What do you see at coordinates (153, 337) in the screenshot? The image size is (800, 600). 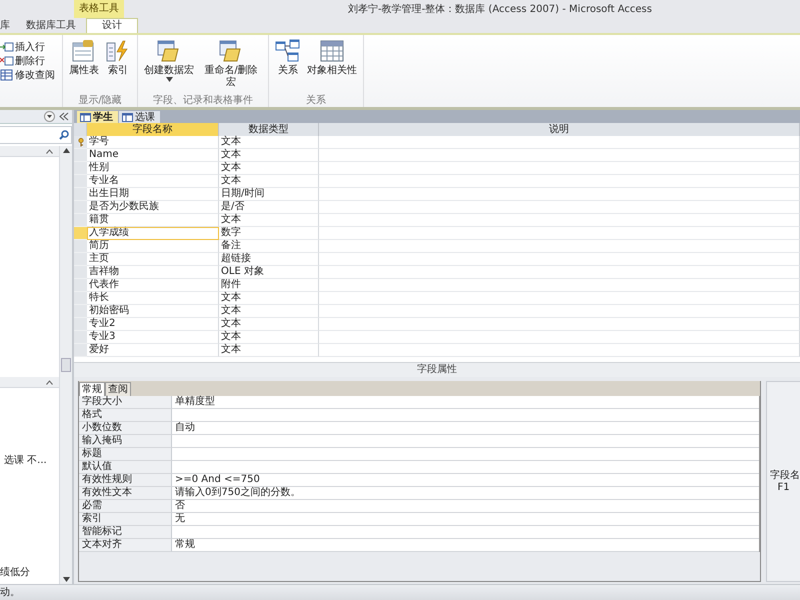 I see `table-cell: 专业3` at bounding box center [153, 337].